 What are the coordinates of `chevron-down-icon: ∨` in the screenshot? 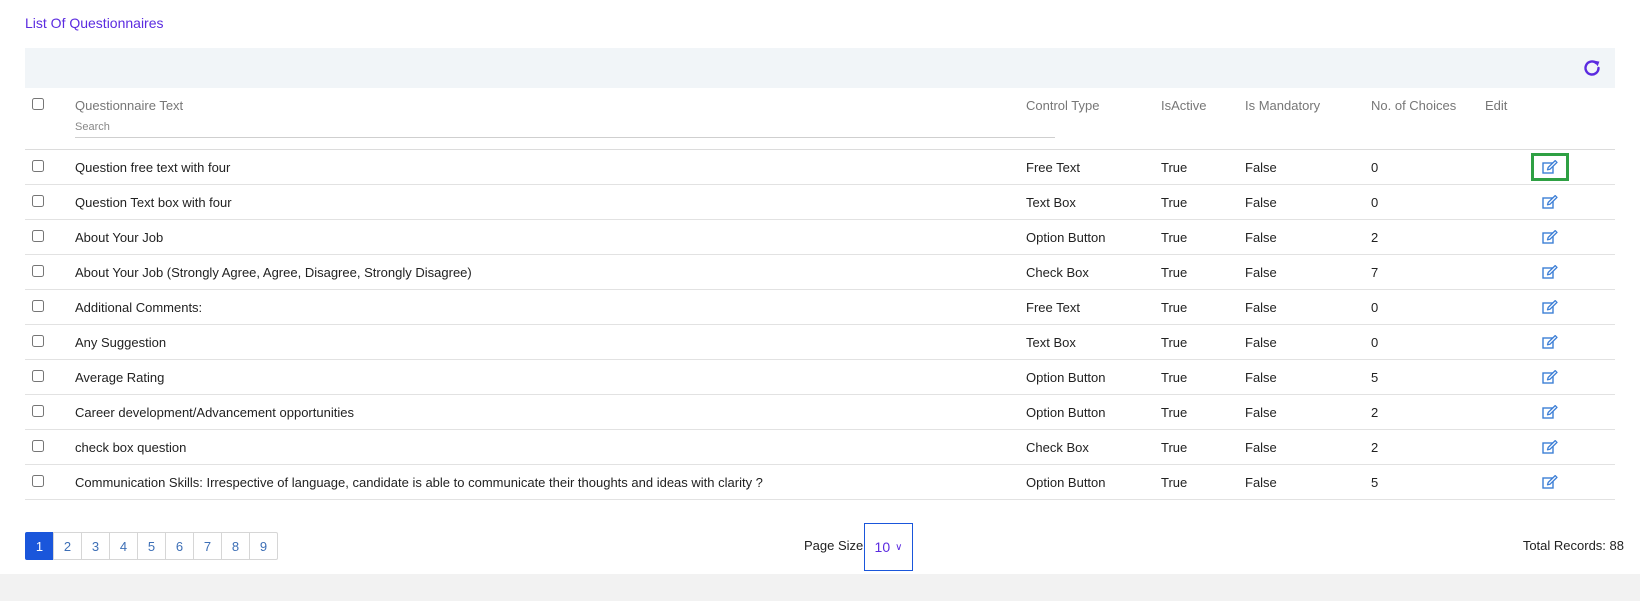 It's located at (899, 547).